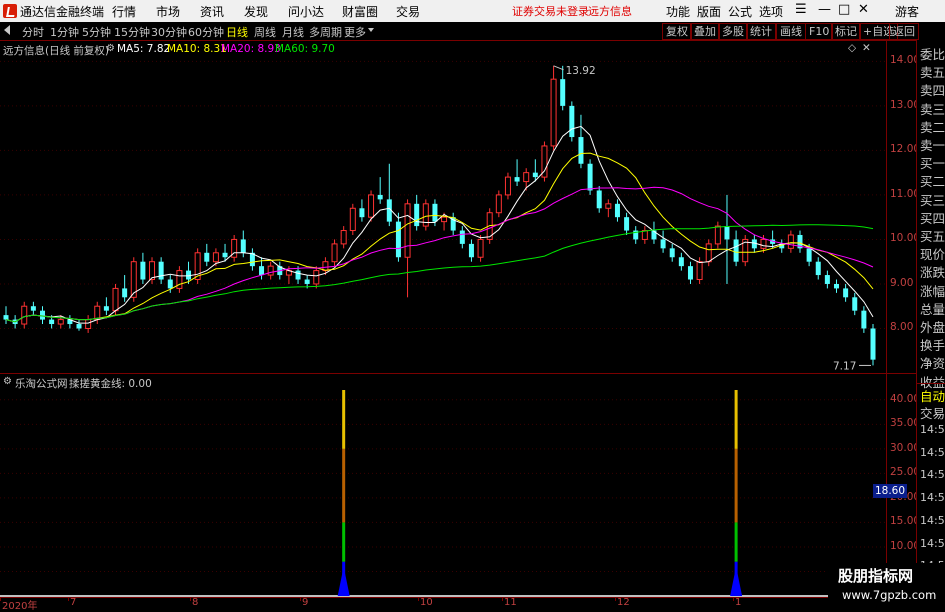 This screenshot has height=612, width=945. Describe the element at coordinates (124, 11) in the screenshot. I see `menu-item-market: 行情` at that location.